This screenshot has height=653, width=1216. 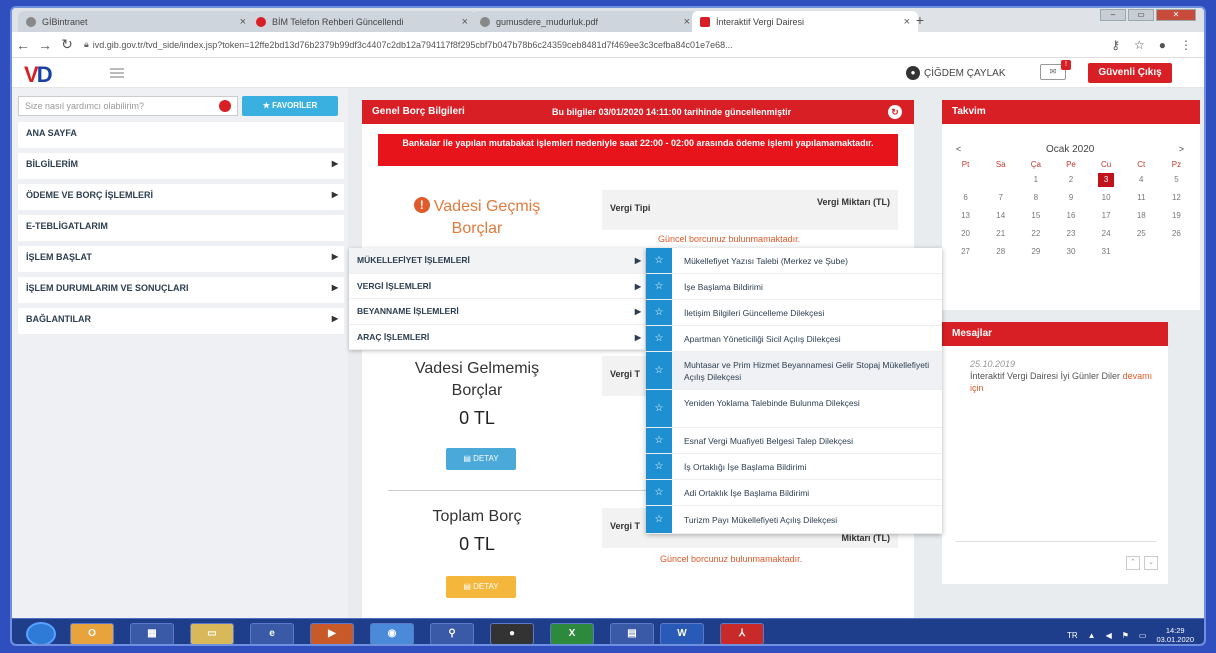 I want to click on browser-tab: BİM Telefon Rehberi Güncellendi ×, so click(x=362, y=21).